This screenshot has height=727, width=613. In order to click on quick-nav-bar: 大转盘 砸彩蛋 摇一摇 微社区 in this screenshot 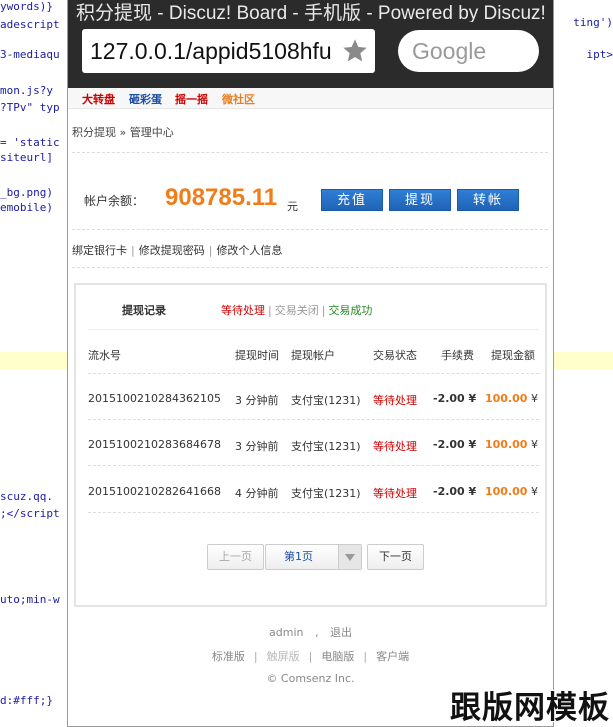, I will do `click(310, 98)`.